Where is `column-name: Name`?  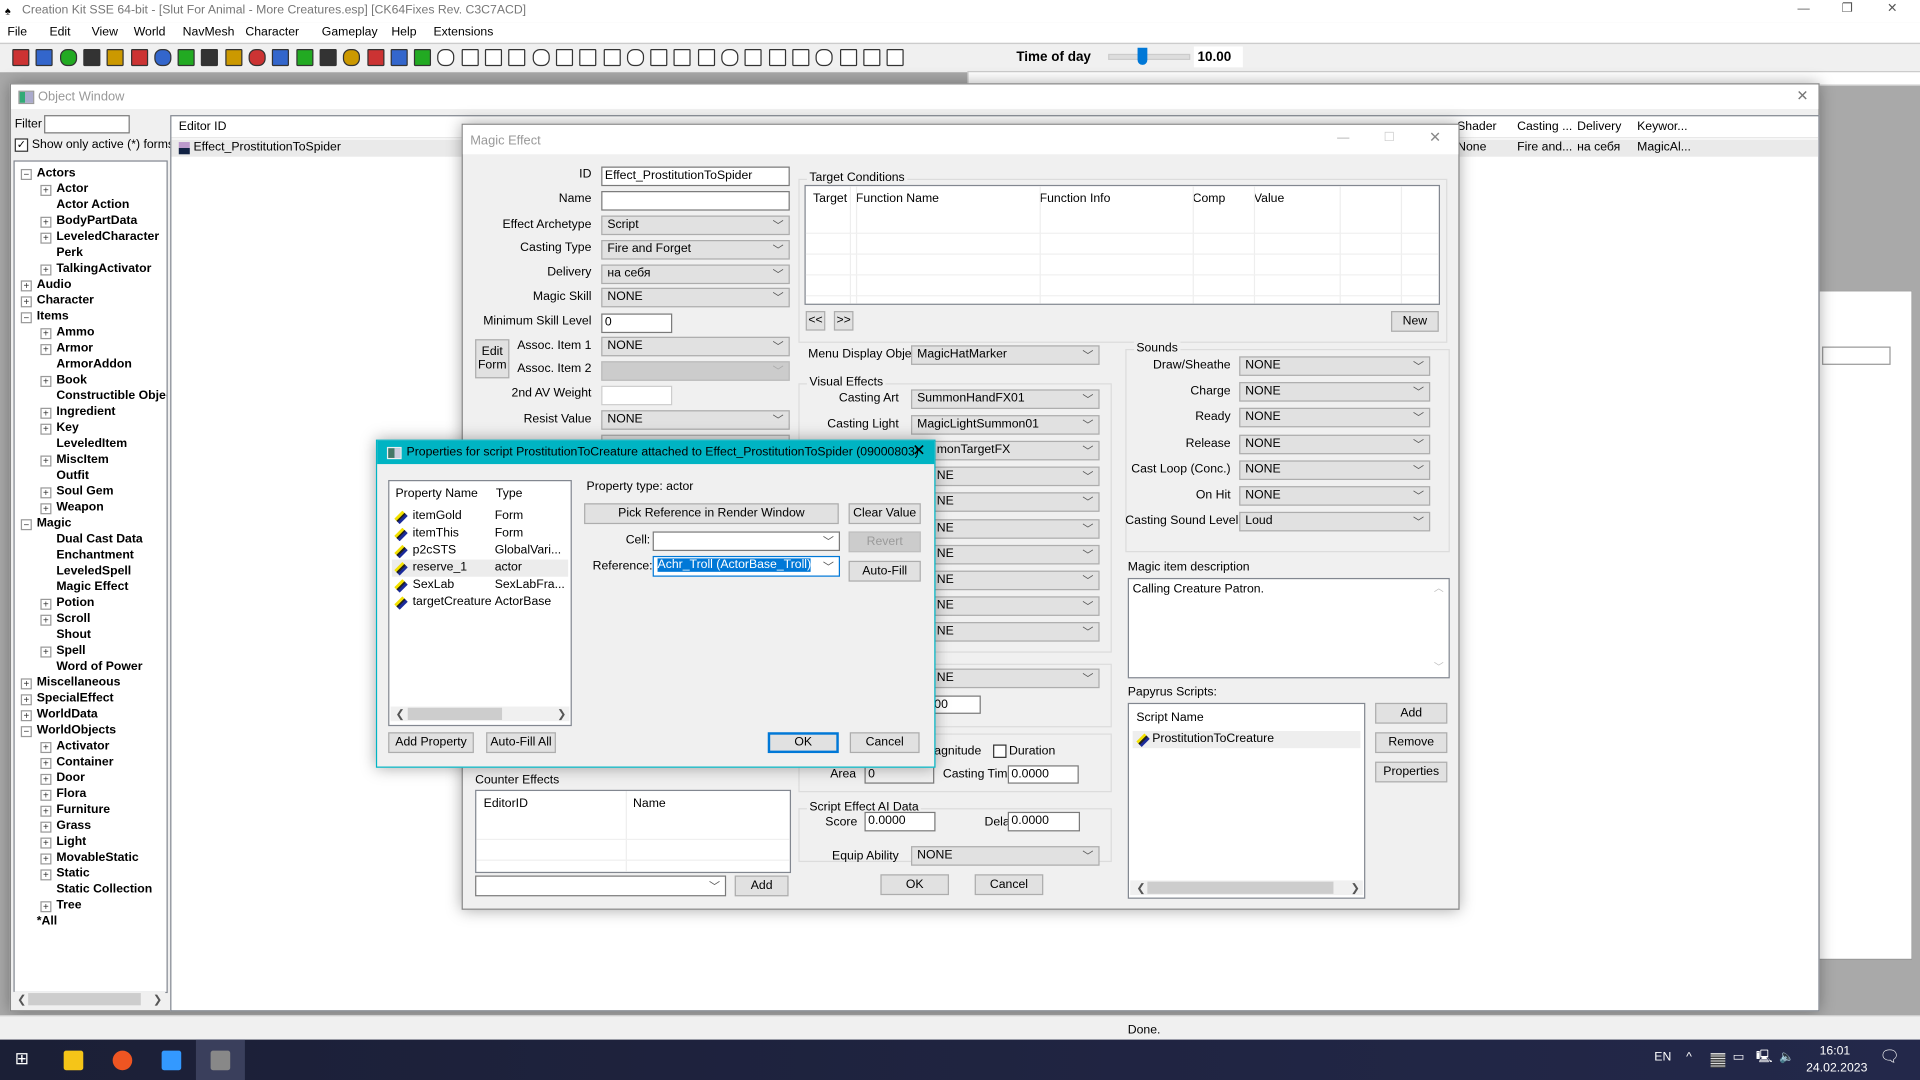
column-name: Name is located at coordinates (649, 804).